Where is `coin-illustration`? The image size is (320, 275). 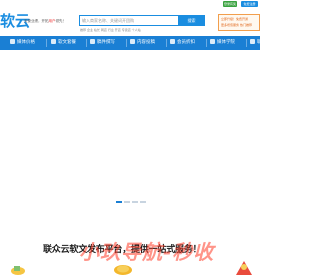
coin-illustration is located at coordinates (123, 270).